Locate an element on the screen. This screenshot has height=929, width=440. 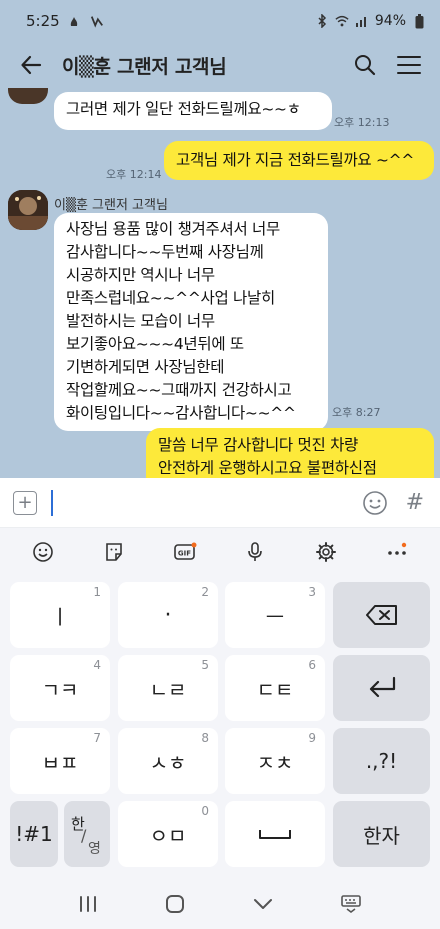
key-3: ㅡ 3 is located at coordinates (275, 615).